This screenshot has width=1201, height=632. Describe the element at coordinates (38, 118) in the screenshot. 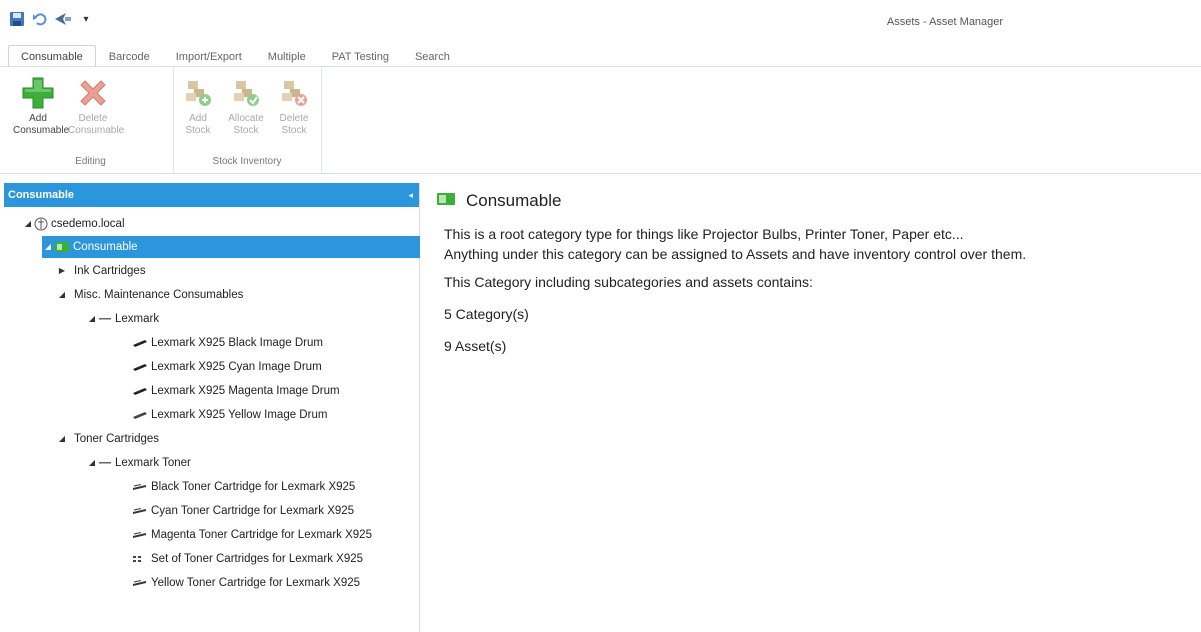

I see `add-consumable-label-1: Add` at that location.